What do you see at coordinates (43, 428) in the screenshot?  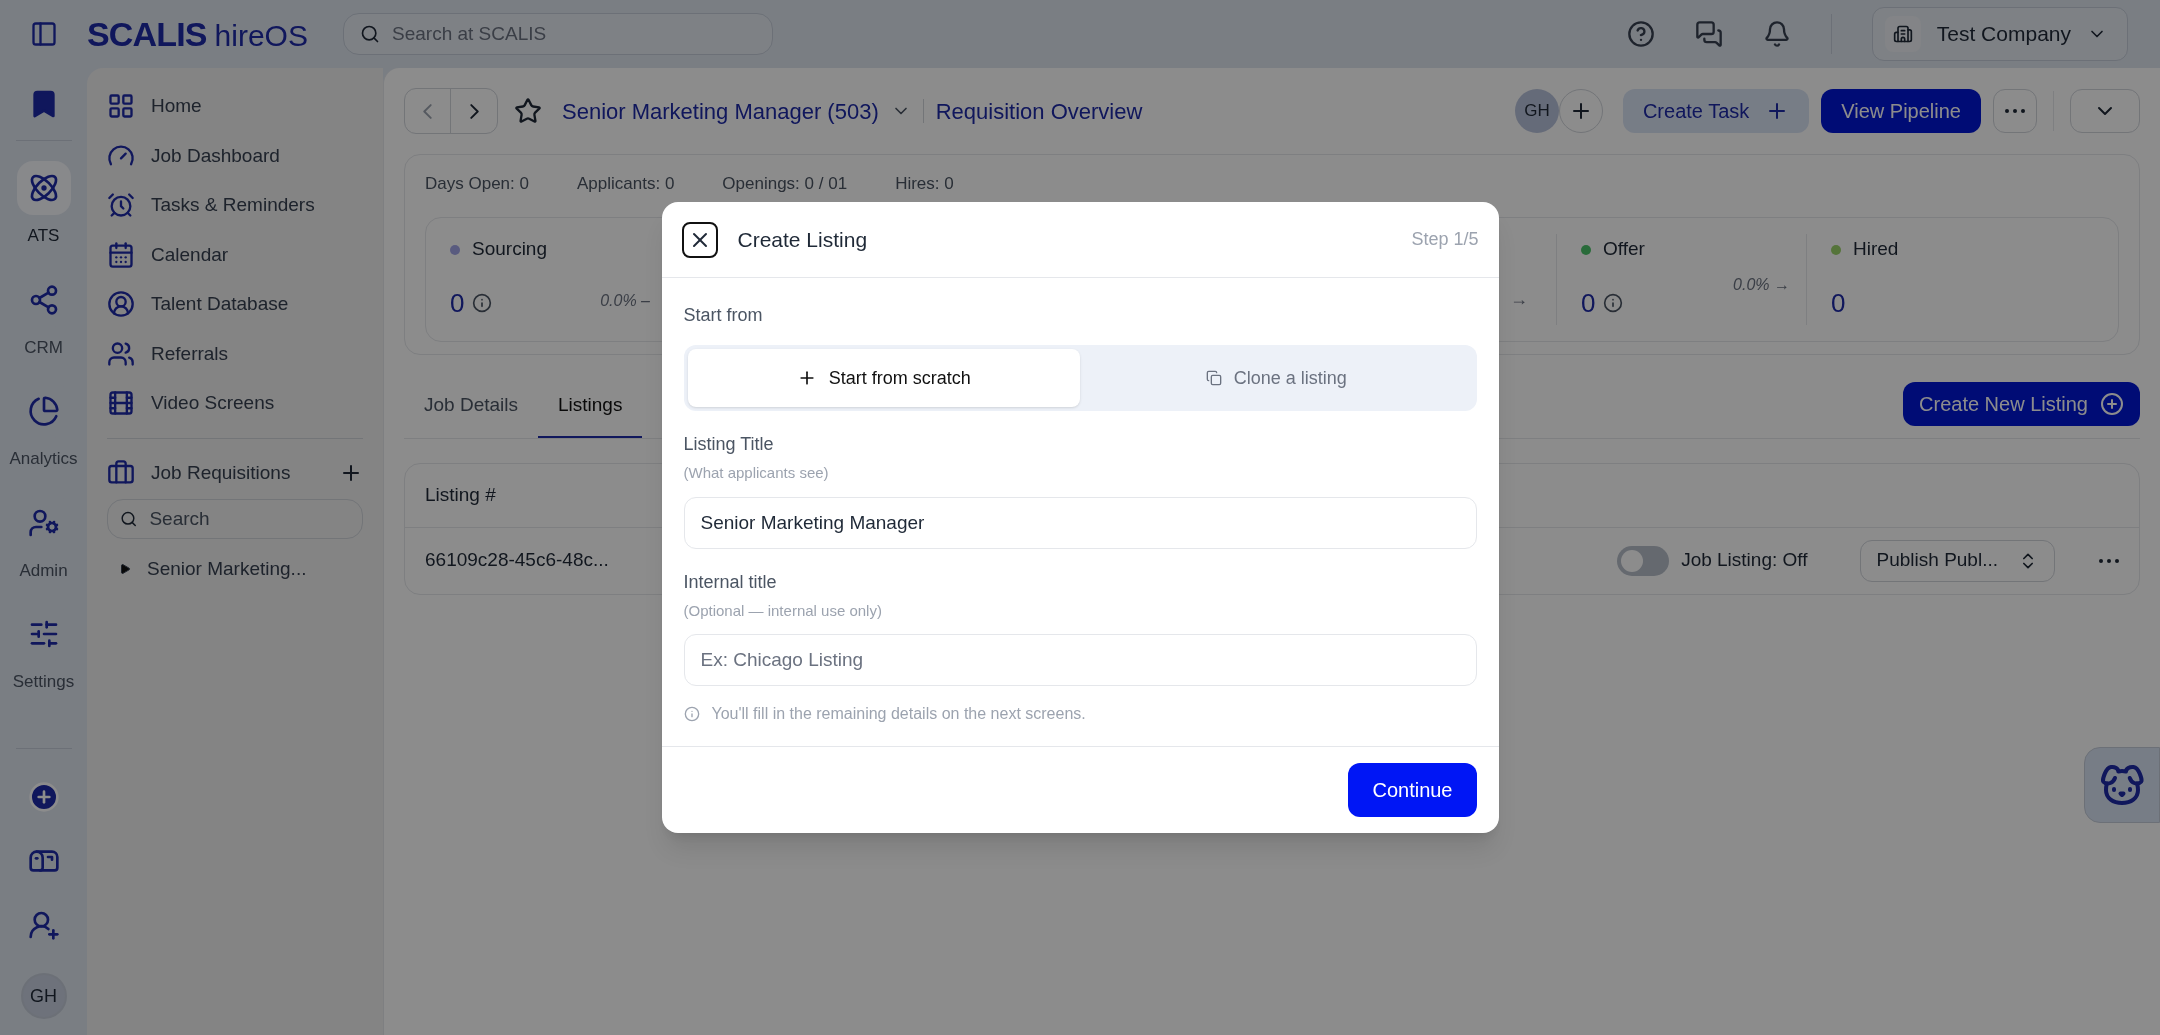 I see `rail-item: Analytics` at bounding box center [43, 428].